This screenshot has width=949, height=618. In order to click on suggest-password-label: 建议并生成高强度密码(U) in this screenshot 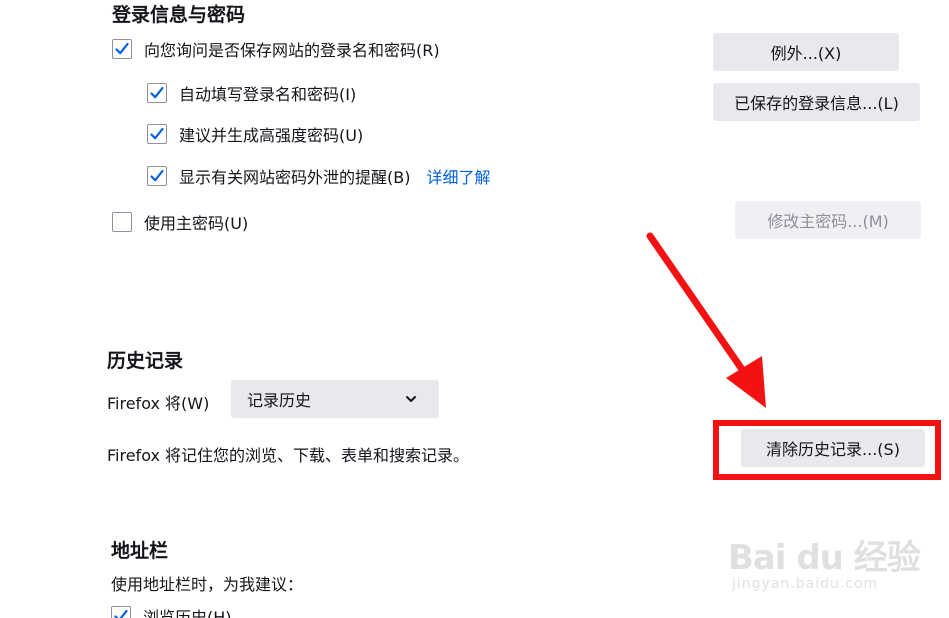, I will do `click(271, 135)`.